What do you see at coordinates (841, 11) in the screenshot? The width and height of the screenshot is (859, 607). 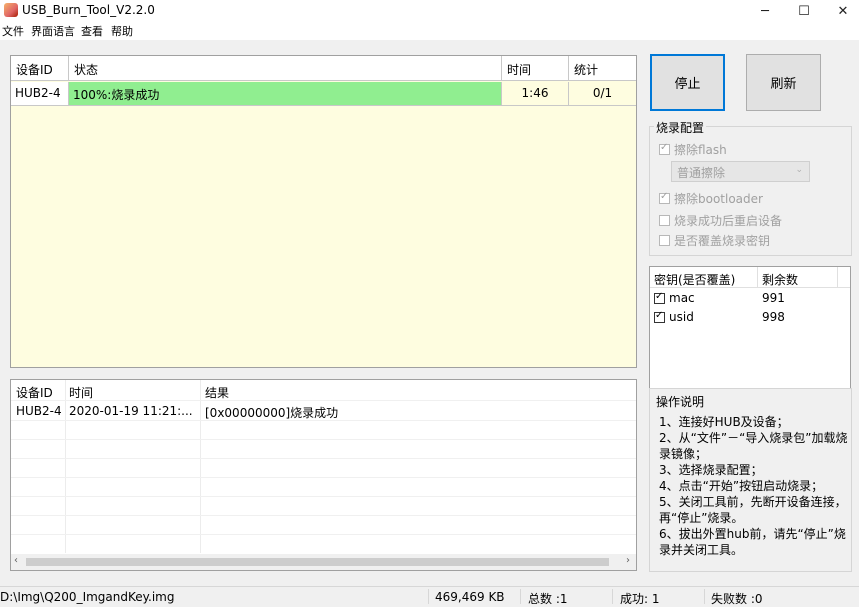 I see `close-button: ✕` at bounding box center [841, 11].